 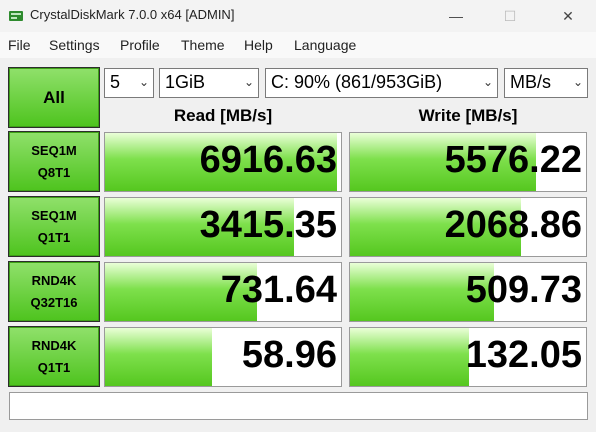 I want to click on read-result: 58.96, so click(x=223, y=357).